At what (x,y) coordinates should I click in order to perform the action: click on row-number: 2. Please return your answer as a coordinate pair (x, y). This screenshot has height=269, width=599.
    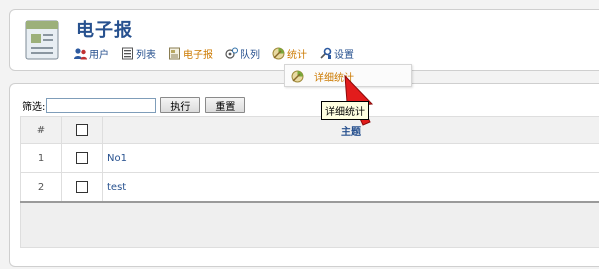
    Looking at the image, I should click on (41, 187).